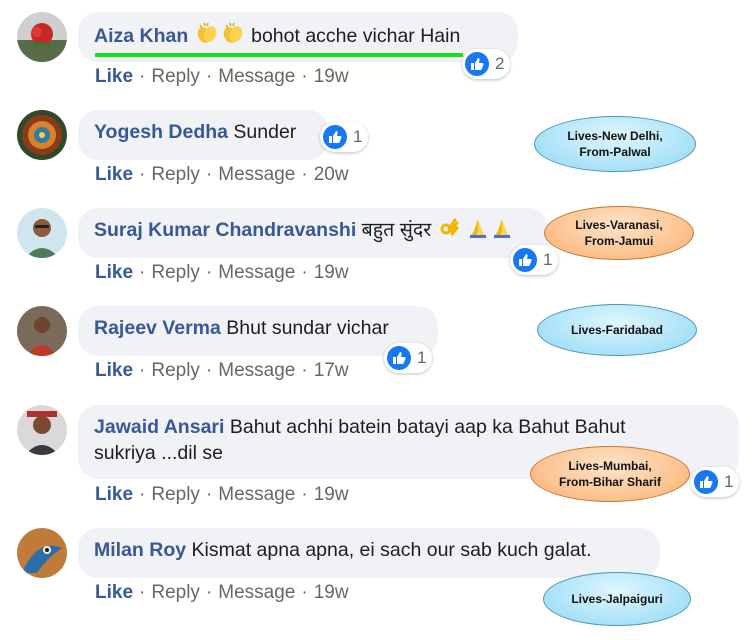 The image size is (756, 640). I want to click on comment-text: Sunder, so click(265, 132).